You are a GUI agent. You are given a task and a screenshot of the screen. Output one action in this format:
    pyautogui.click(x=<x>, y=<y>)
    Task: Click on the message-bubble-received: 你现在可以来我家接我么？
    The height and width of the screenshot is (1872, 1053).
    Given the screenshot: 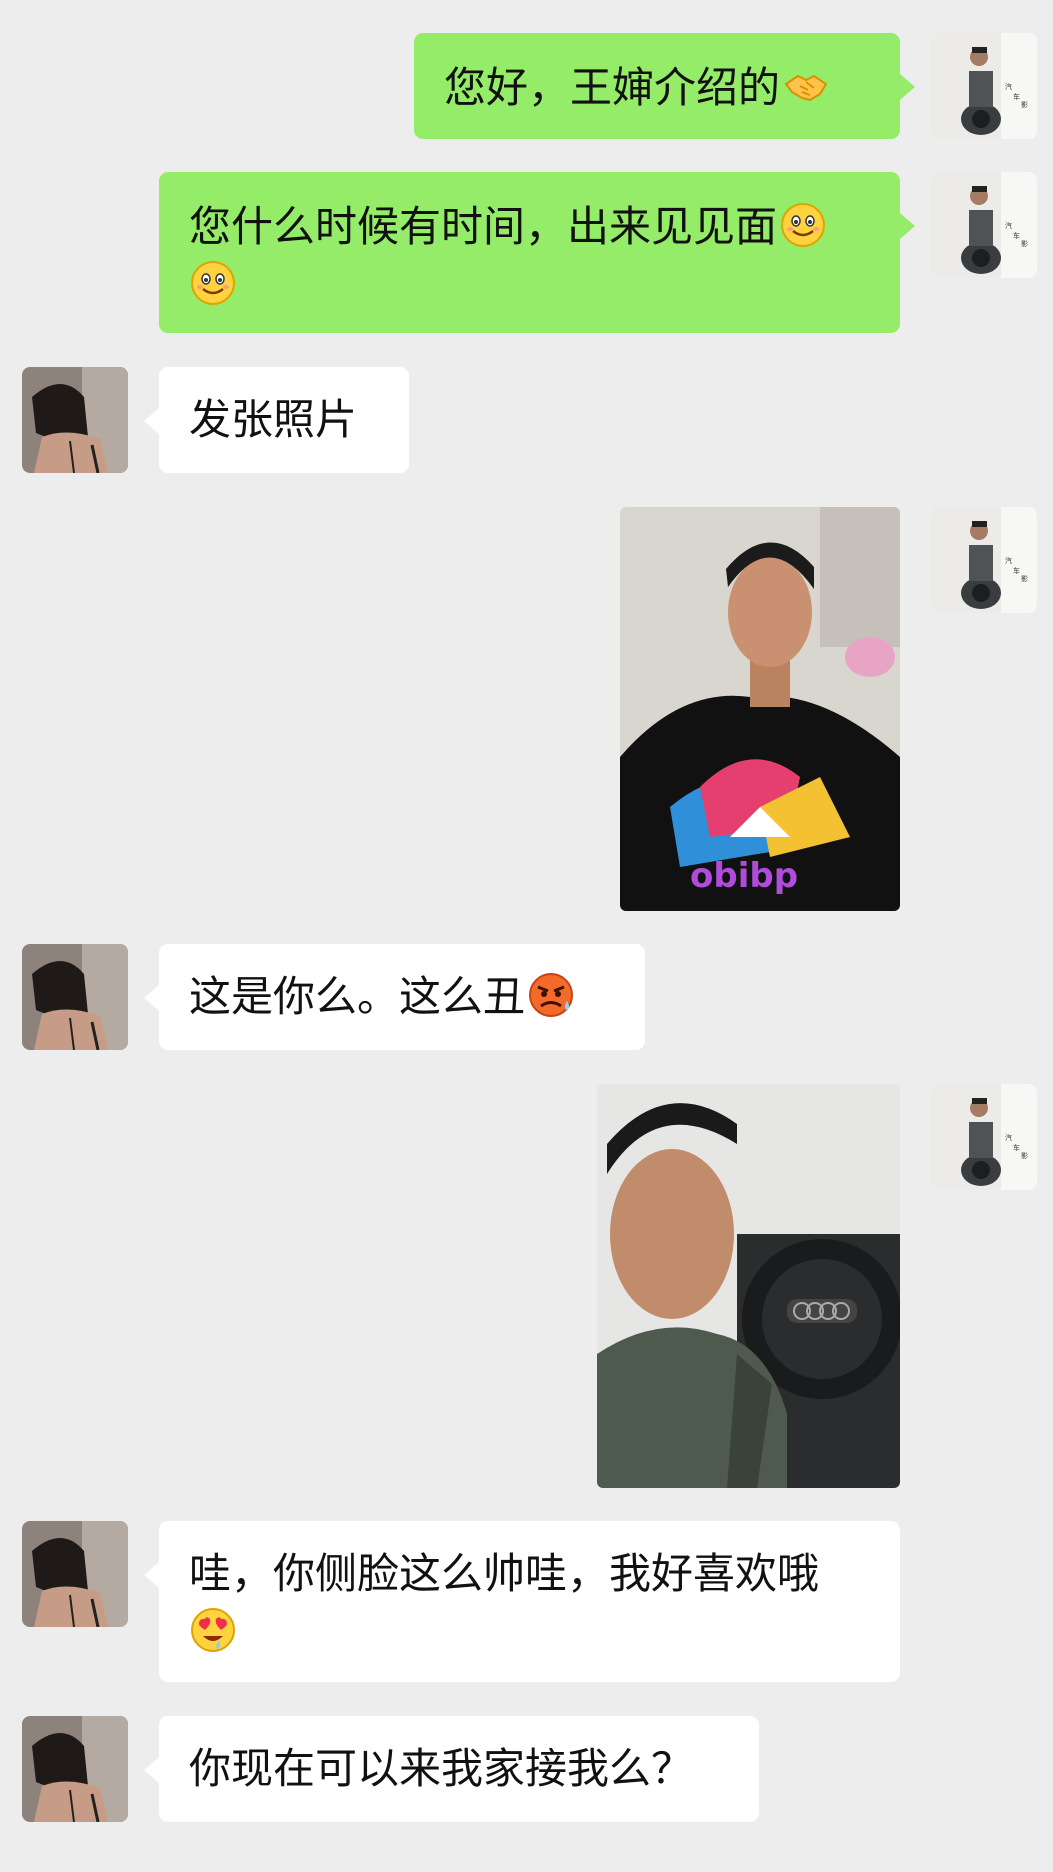 What is the action you would take?
    pyautogui.click(x=459, y=1769)
    